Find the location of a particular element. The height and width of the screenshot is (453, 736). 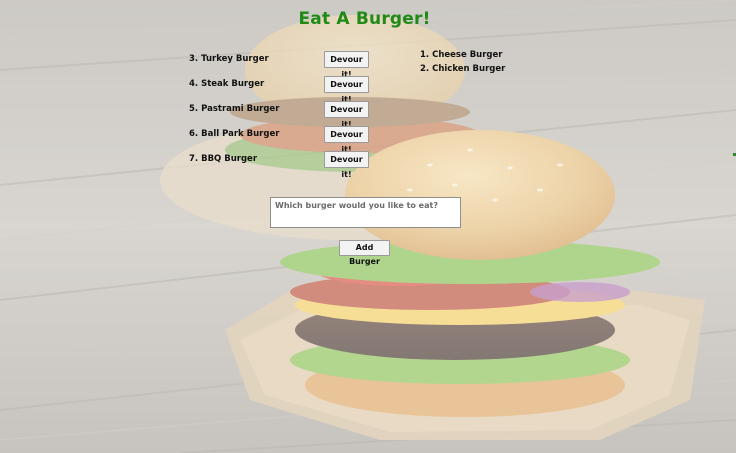

burger-list-item: 6. Ball Park Burger Devour it! is located at coordinates (284, 140).